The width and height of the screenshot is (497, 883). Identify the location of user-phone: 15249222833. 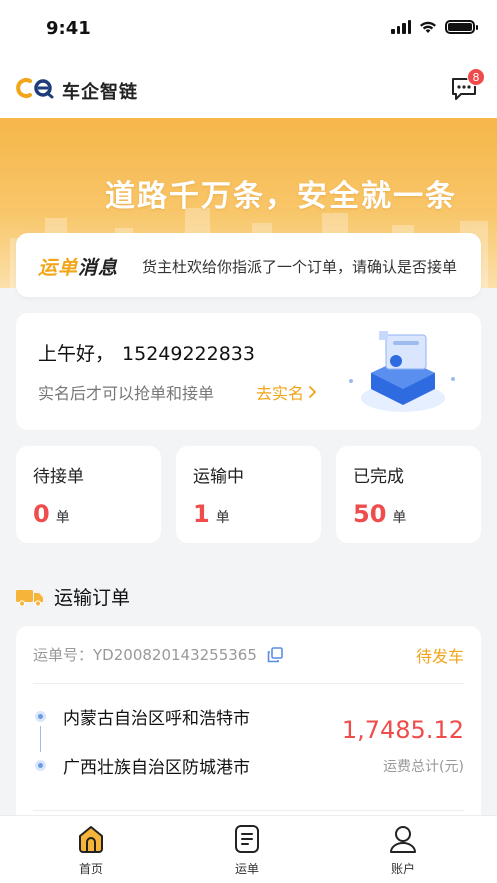
(188, 354).